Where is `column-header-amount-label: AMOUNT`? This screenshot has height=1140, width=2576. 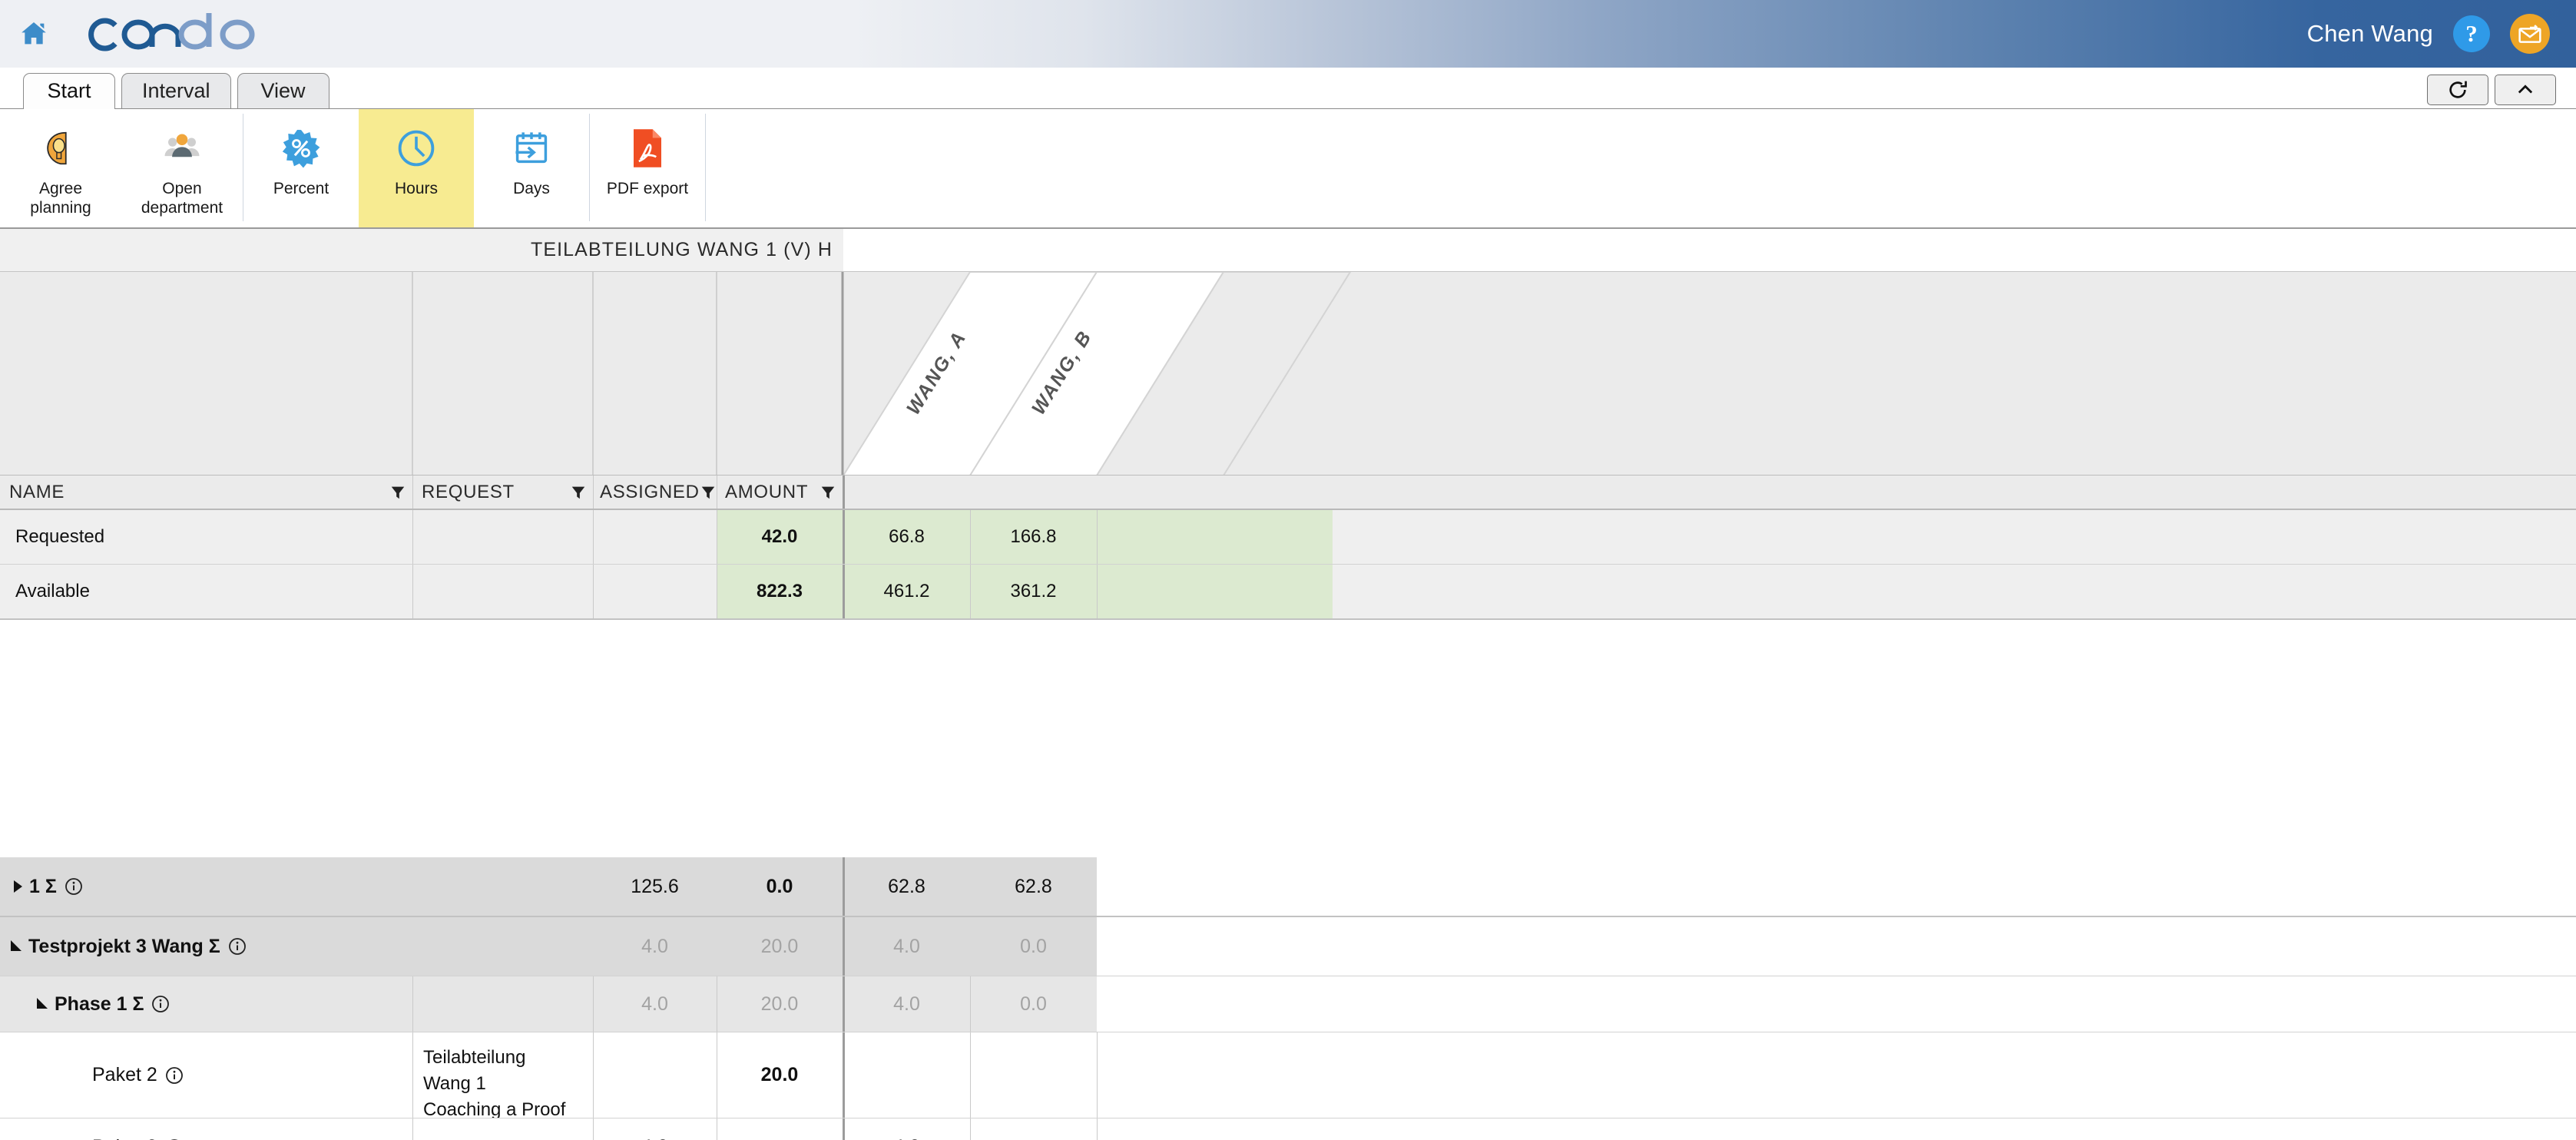 column-header-amount-label: AMOUNT is located at coordinates (767, 492).